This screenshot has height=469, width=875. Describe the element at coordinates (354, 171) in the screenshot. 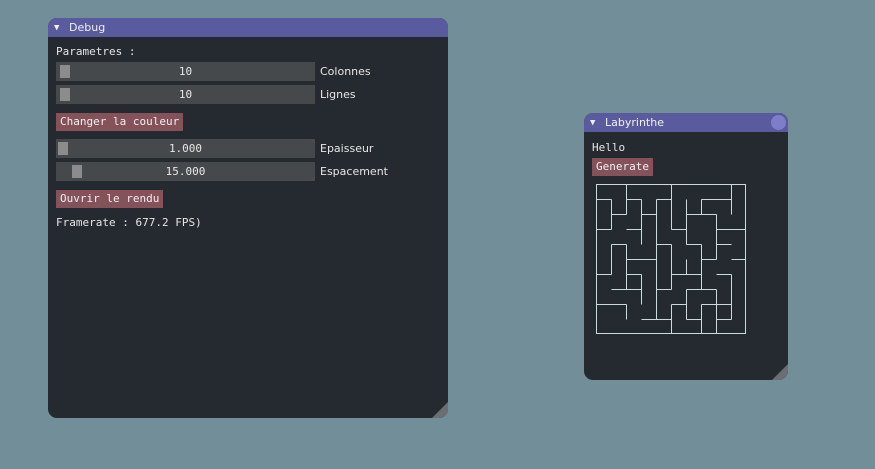

I see `spacing-label: Espacement` at that location.